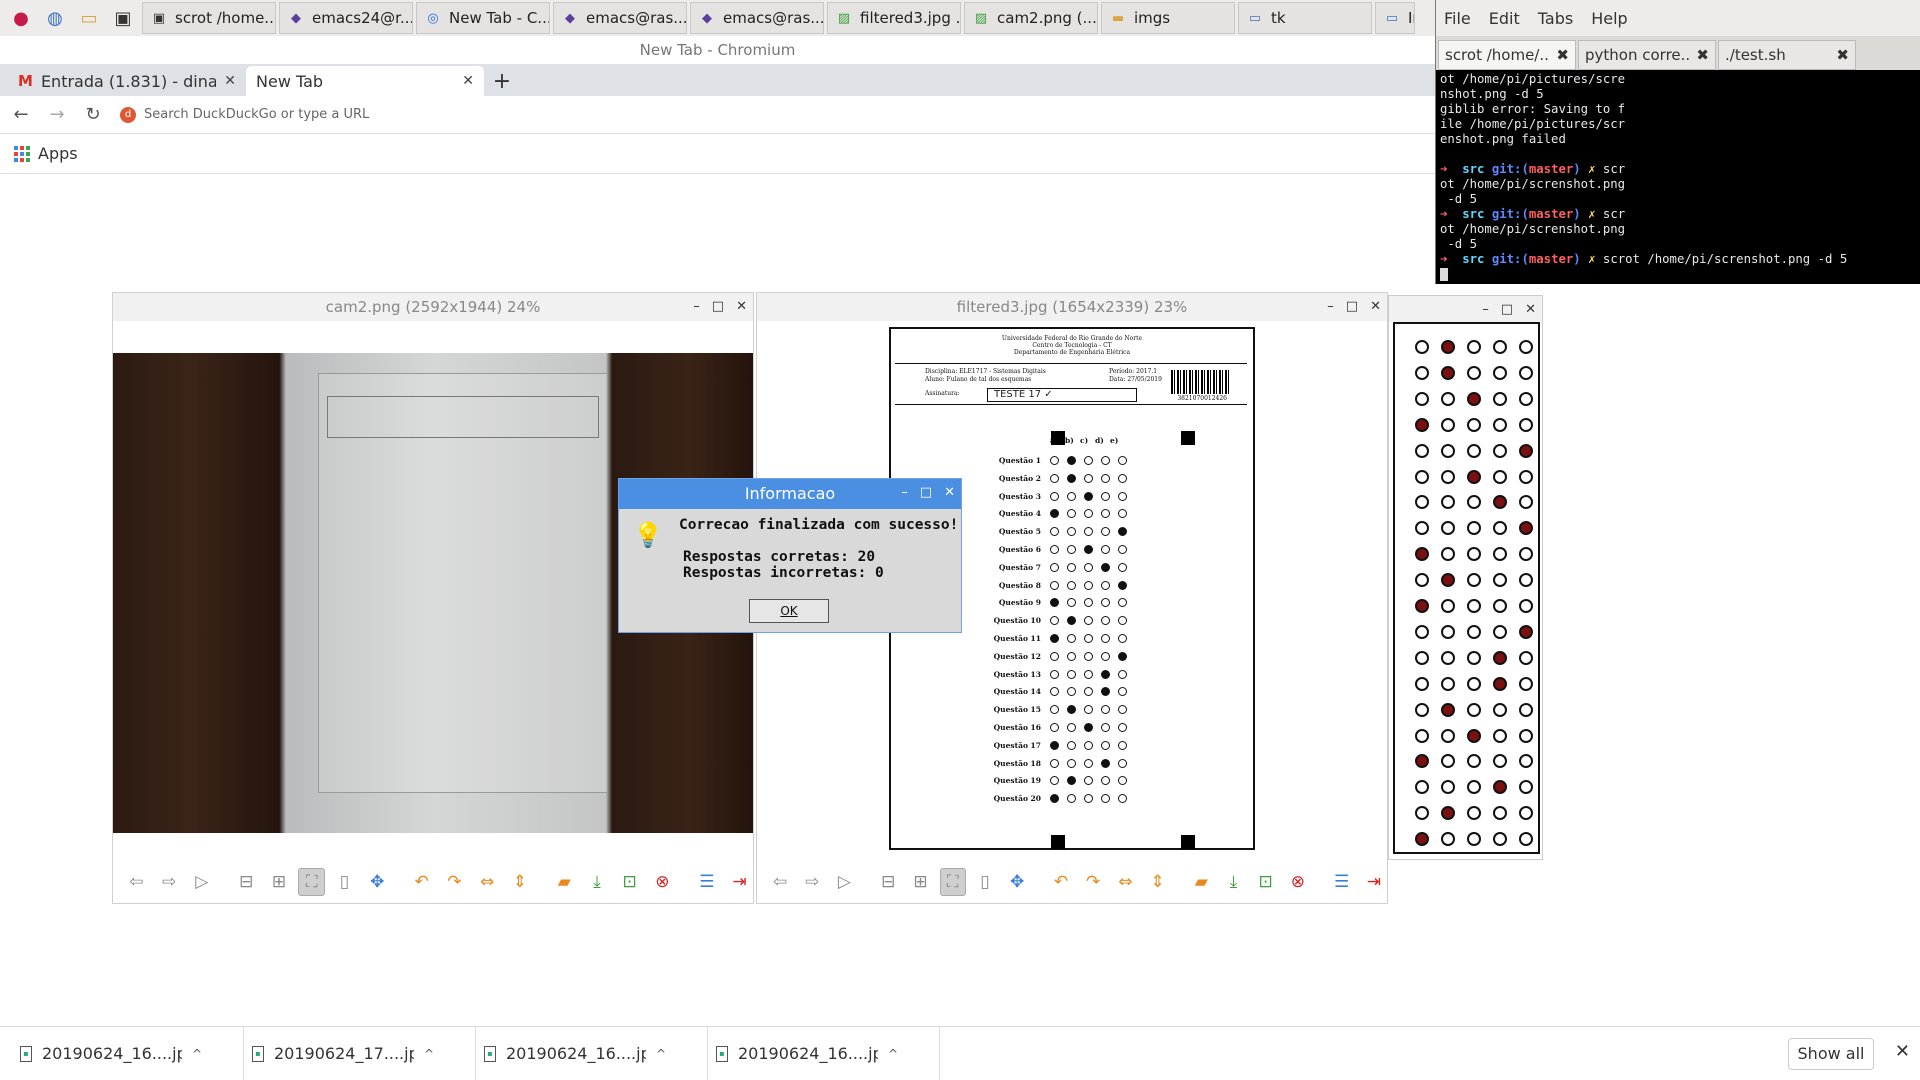 The width and height of the screenshot is (1920, 1080). What do you see at coordinates (365, 81) in the screenshot?
I see `tab-new-tab: New Tab ✕` at bounding box center [365, 81].